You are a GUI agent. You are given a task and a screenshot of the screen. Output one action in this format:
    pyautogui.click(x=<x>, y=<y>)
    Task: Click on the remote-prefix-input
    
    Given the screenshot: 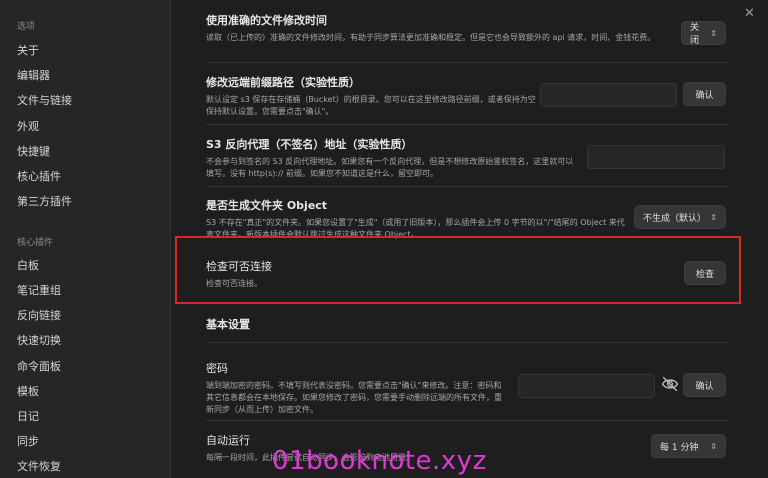 What is the action you would take?
    pyautogui.click(x=608, y=95)
    